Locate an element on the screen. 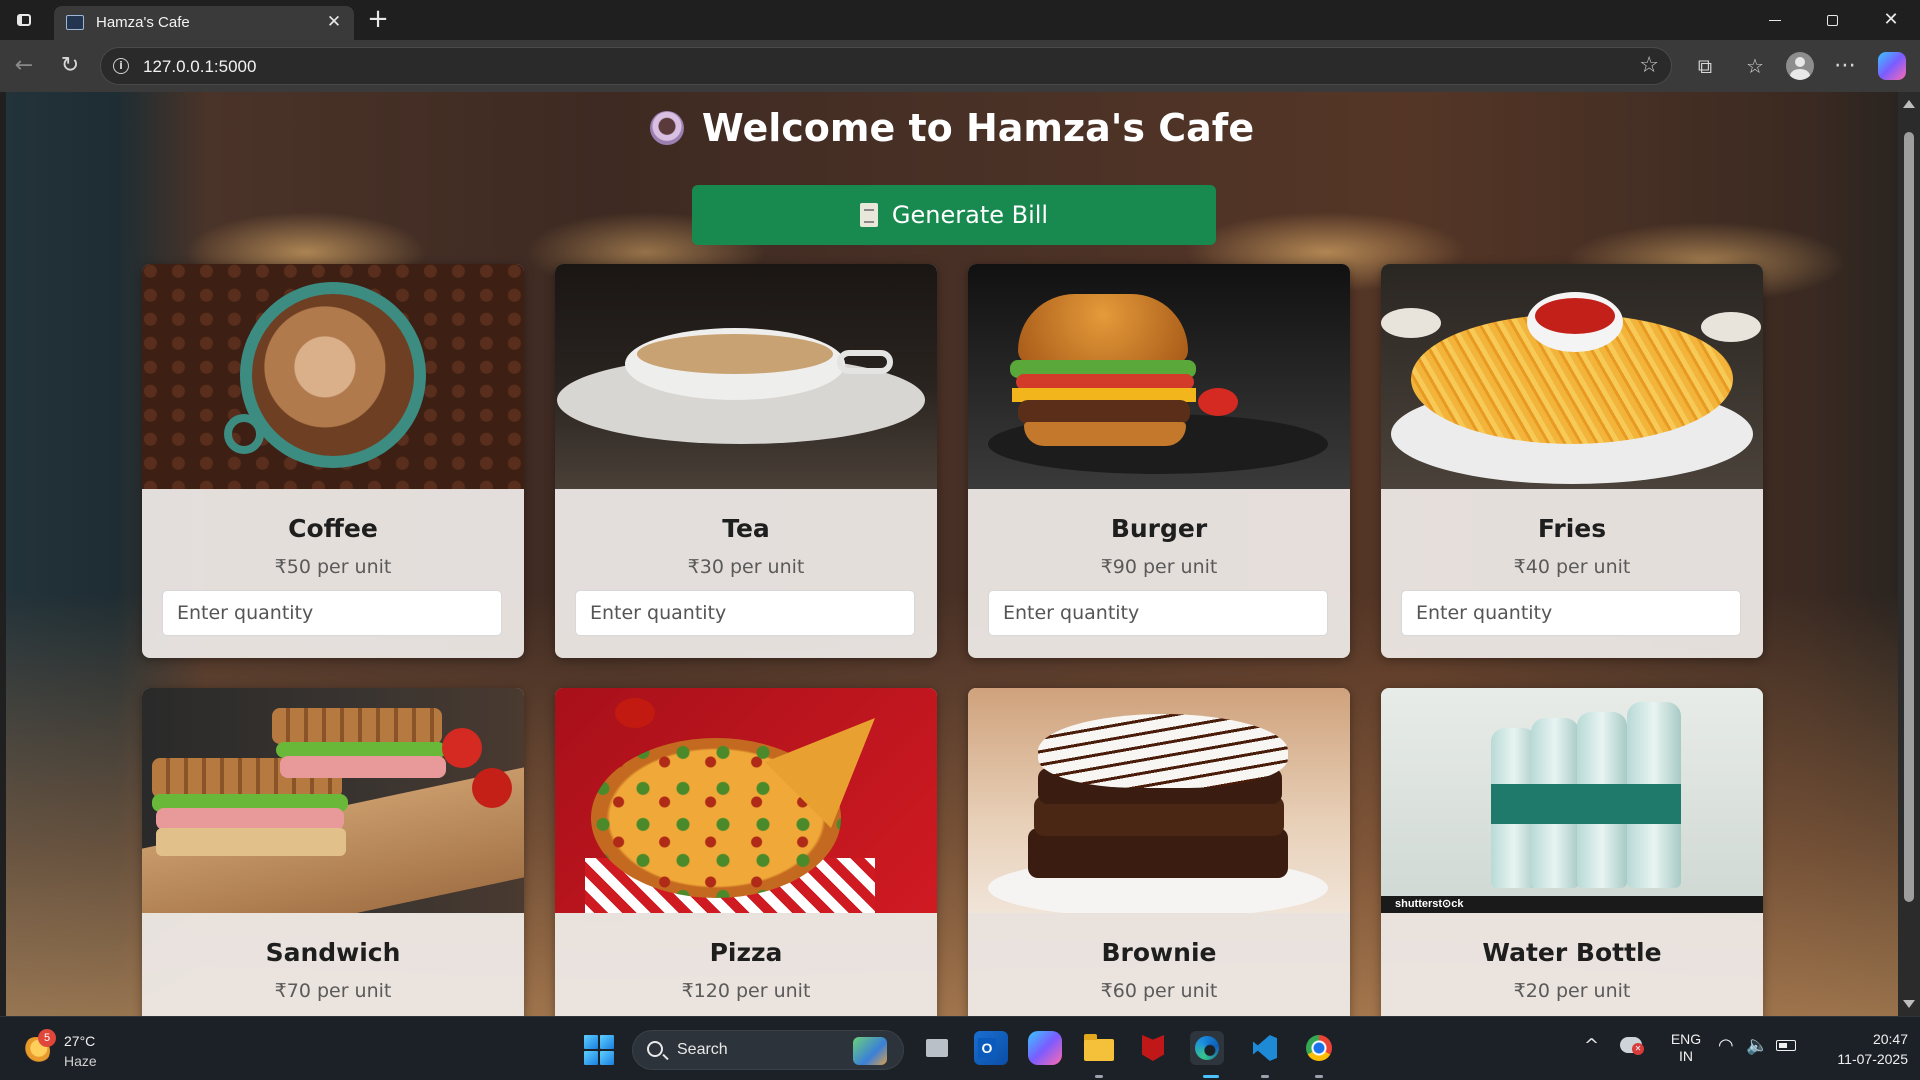  edge-active-indicator is located at coordinates (1211, 1076).